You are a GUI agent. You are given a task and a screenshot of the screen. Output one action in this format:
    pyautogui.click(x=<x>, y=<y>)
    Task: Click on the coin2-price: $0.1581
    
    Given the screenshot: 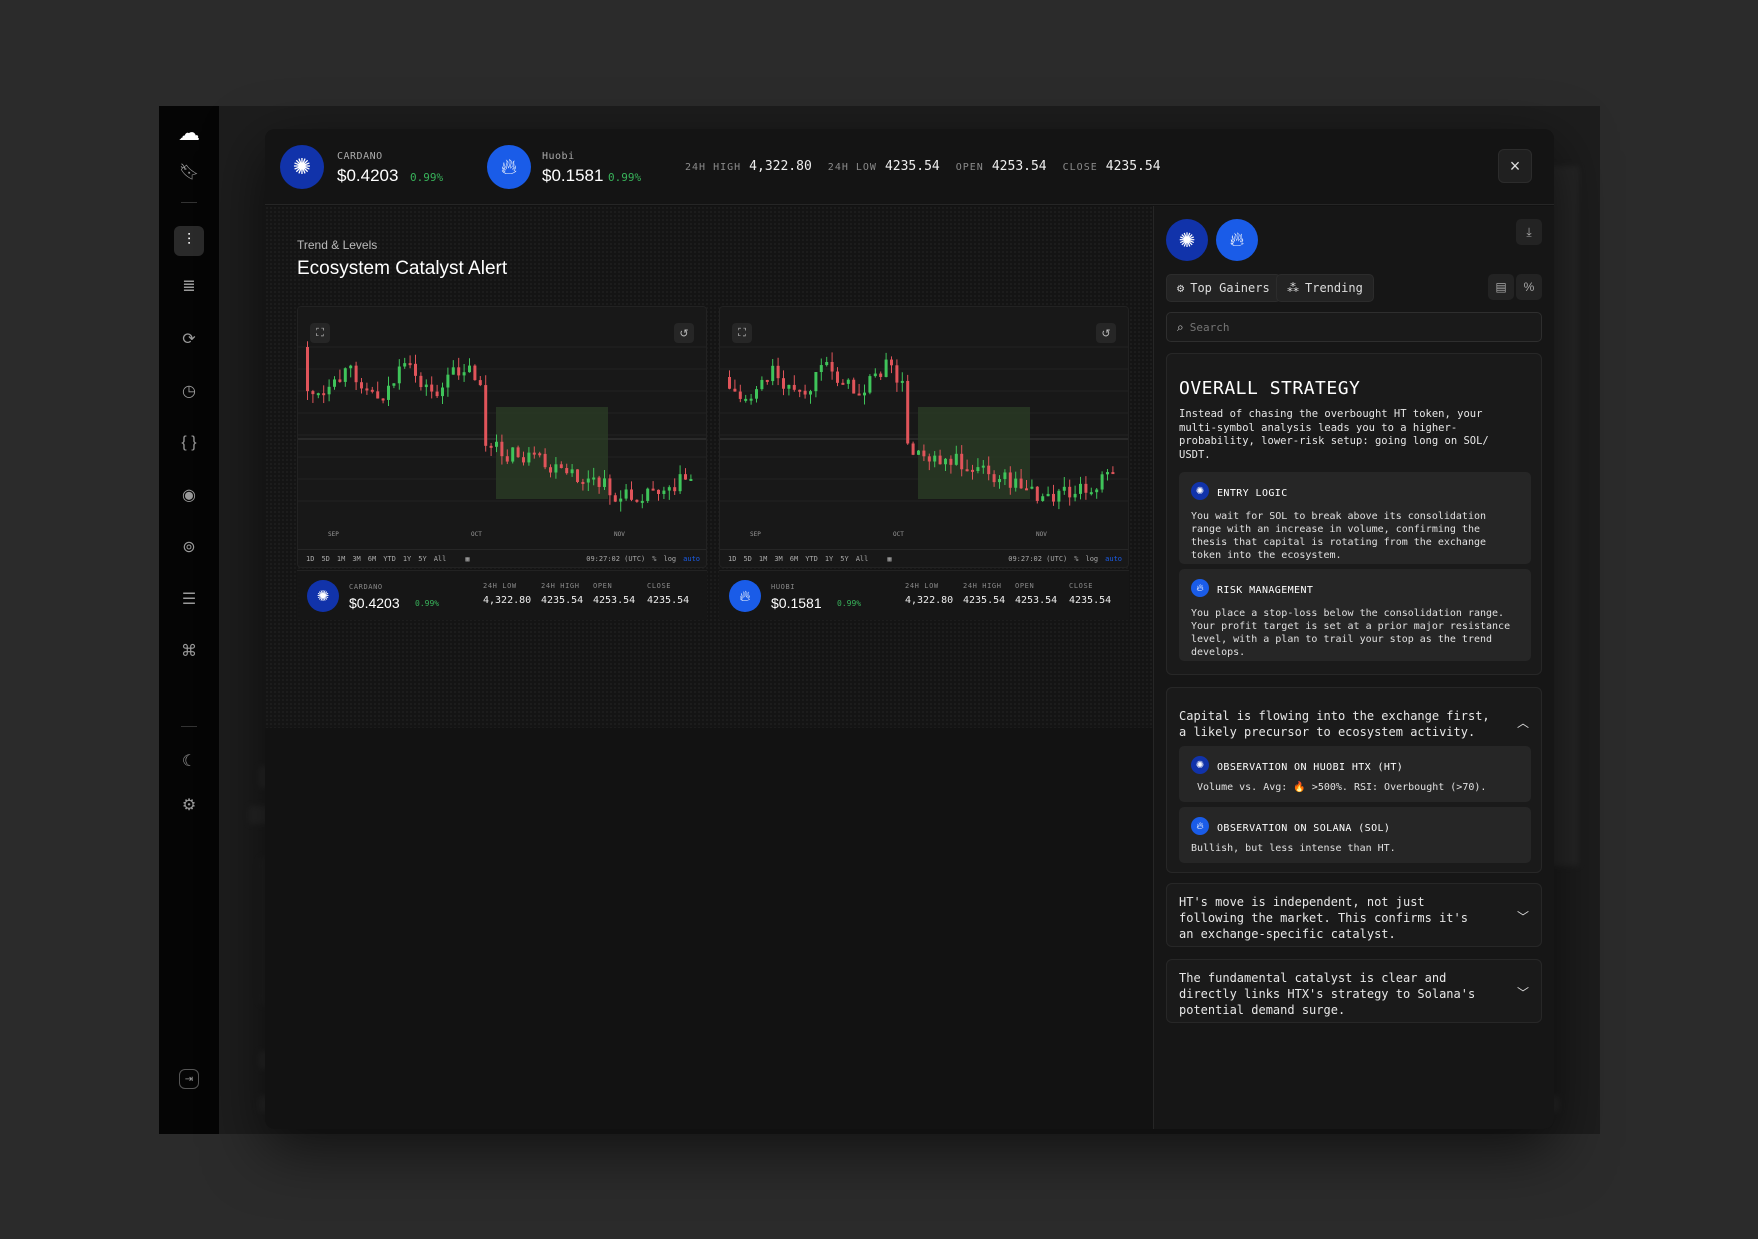 What is the action you would take?
    pyautogui.click(x=573, y=175)
    